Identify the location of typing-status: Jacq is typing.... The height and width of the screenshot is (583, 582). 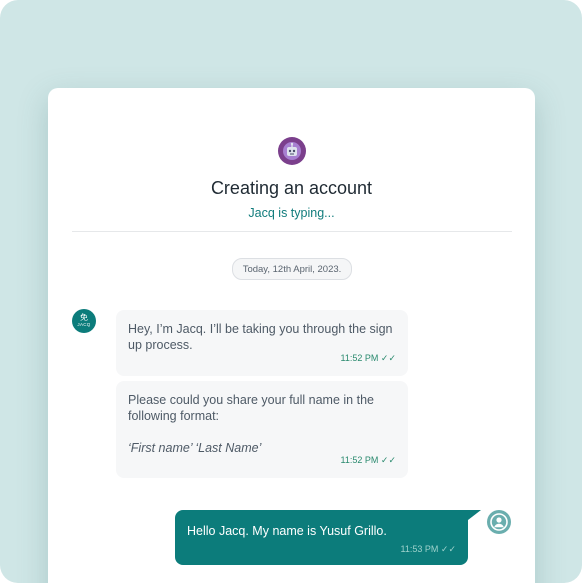
(291, 213).